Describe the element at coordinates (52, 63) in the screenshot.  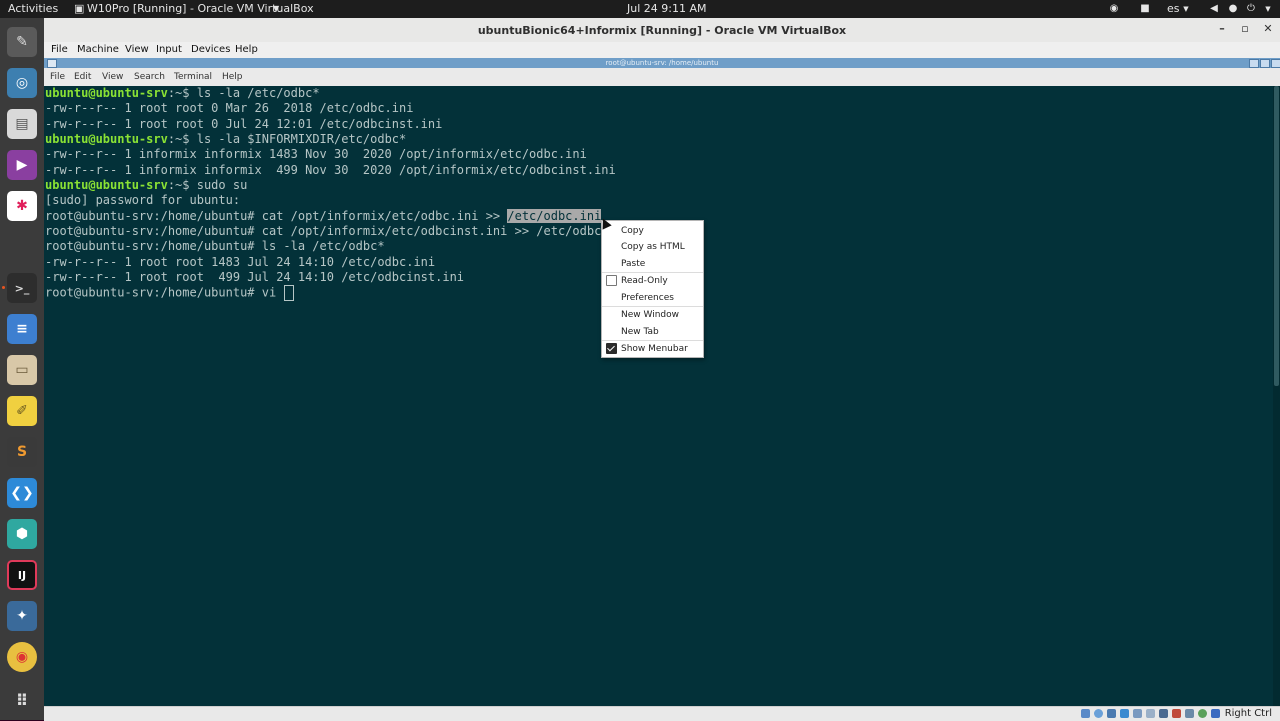
I see `window-menu-icon` at that location.